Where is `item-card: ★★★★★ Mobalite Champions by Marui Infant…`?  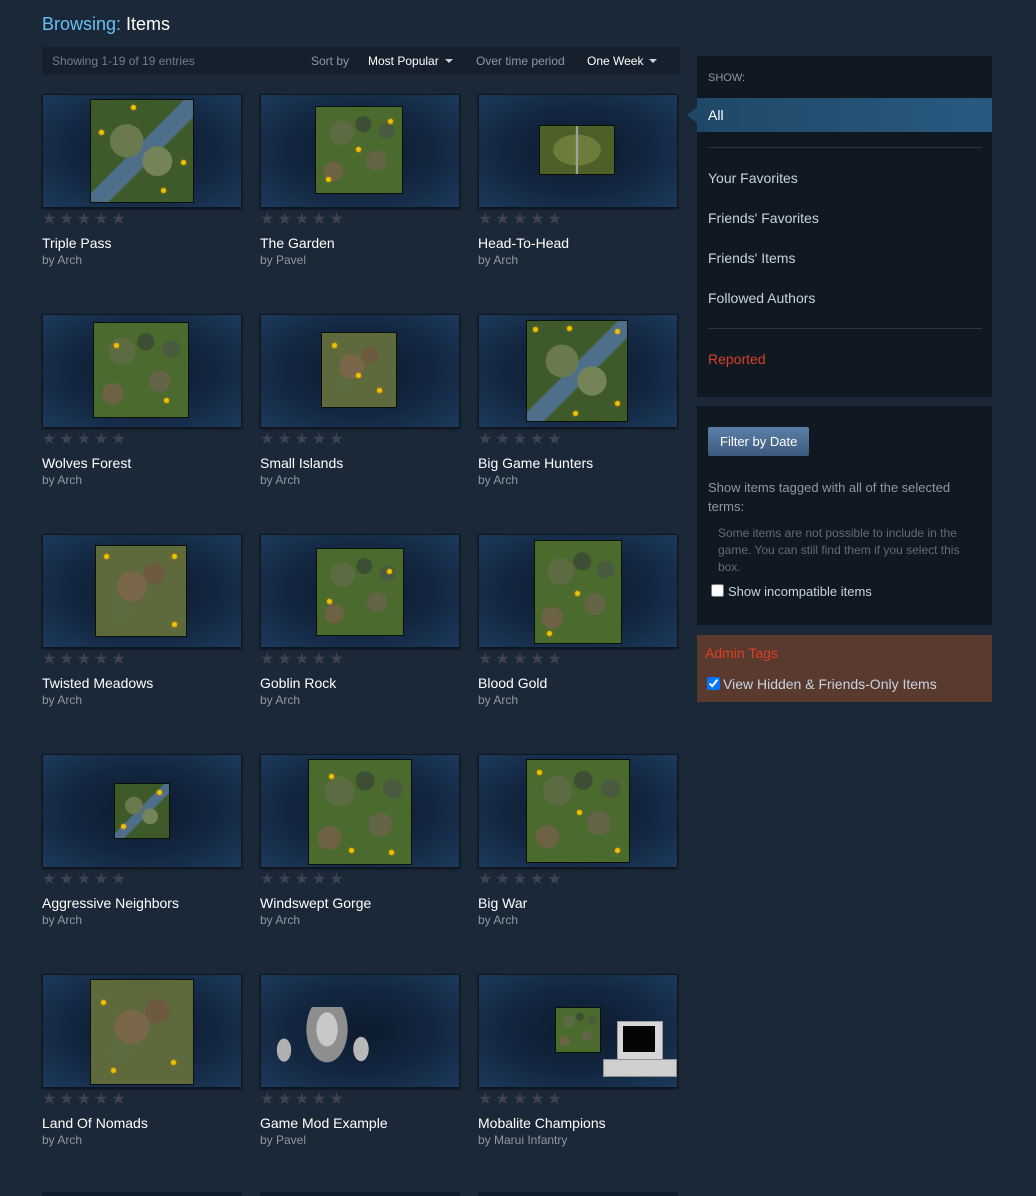
item-card: ★★★★★ Mobalite Champions by Marui Infant… is located at coordinates (578, 1074).